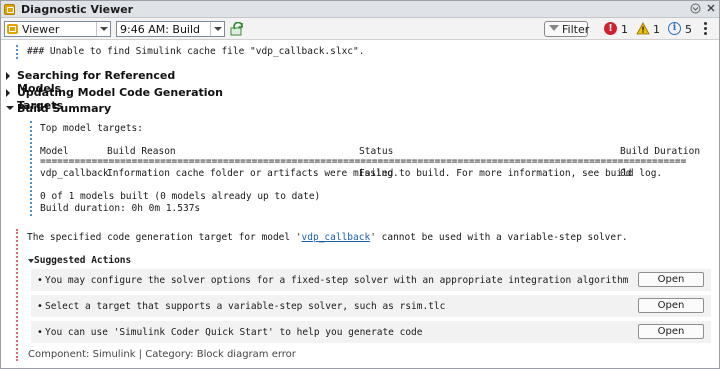  I want to click on build-run-dropdown: 9:46 AM: Build, so click(170, 29).